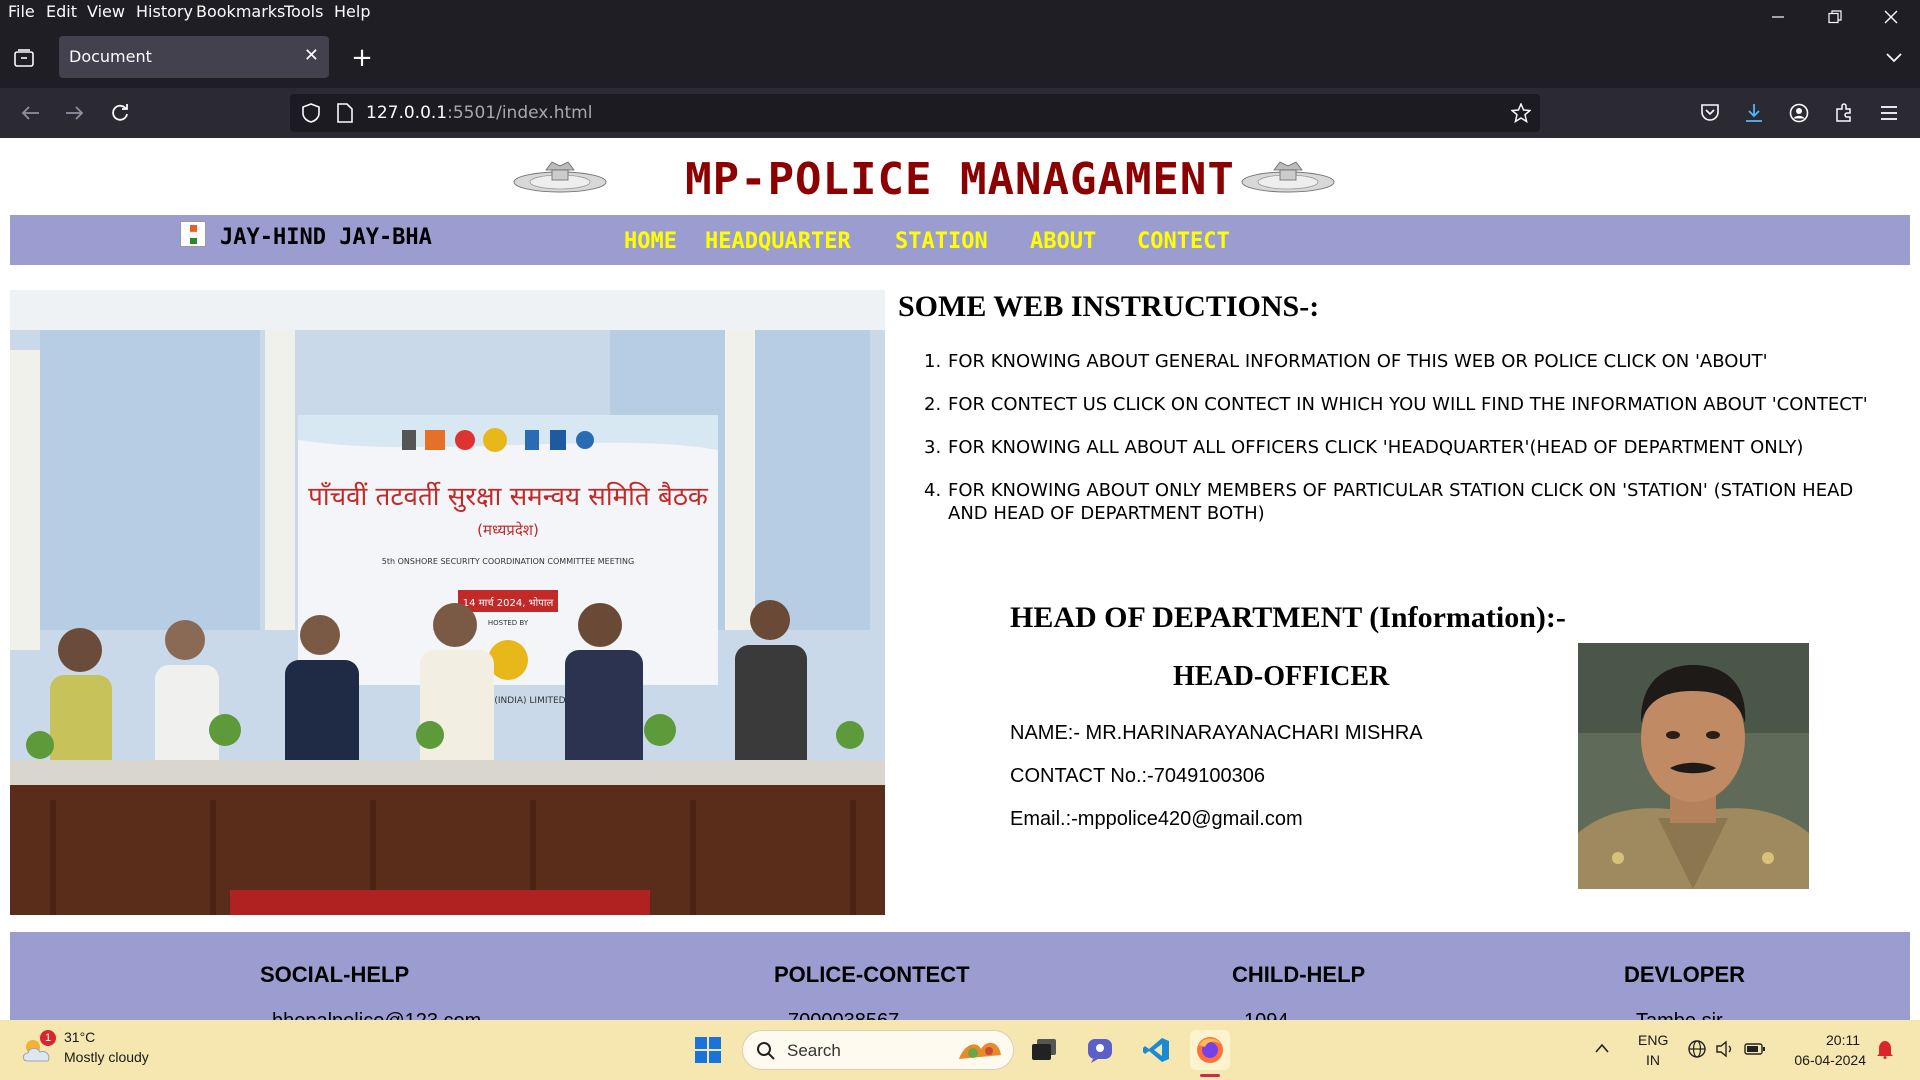  Describe the element at coordinates (529, 701) in the screenshot. I see `banner-company: (INDIA) LIMITED` at that location.